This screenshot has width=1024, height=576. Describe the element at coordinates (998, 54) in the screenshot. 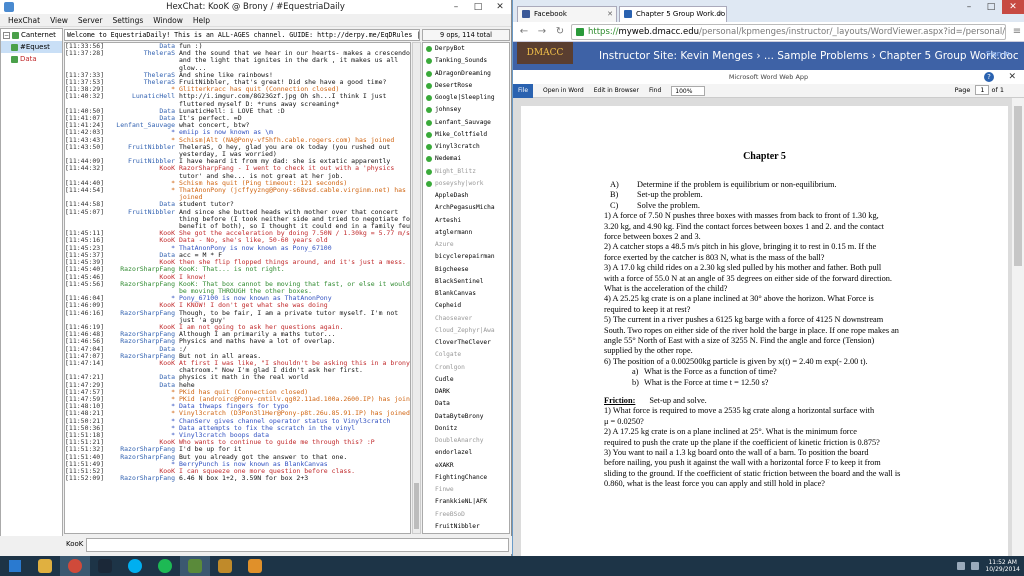

I see `sign-in-link: Sign In` at that location.